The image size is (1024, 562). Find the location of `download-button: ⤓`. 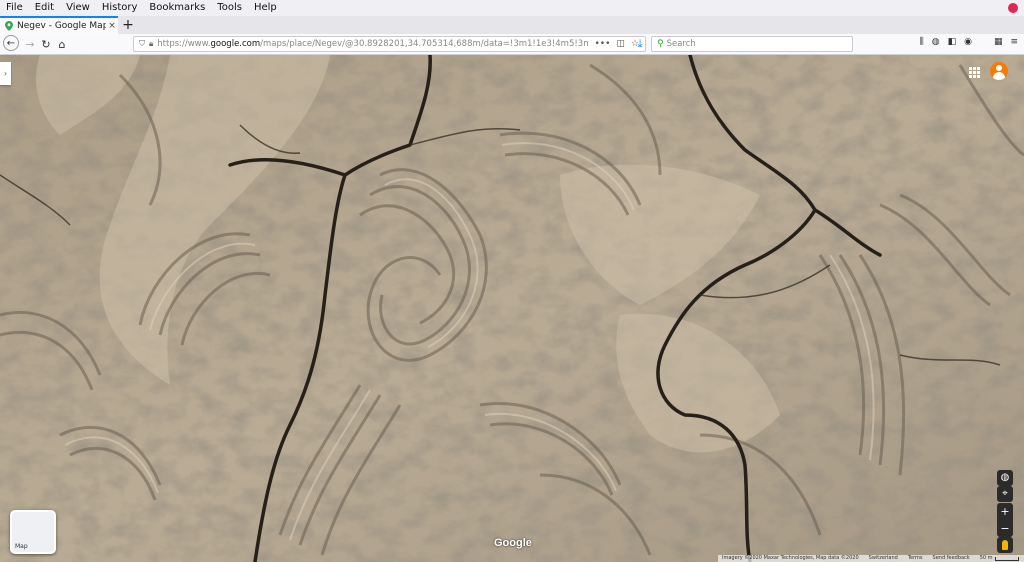

download-button: ⤓ is located at coordinates (640, 44).